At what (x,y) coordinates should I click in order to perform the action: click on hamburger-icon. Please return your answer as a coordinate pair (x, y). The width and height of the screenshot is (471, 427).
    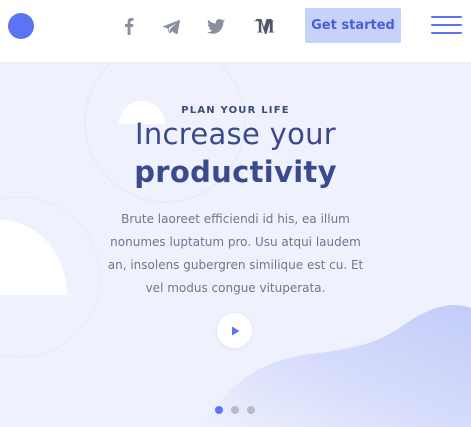
    Looking at the image, I should click on (446, 25).